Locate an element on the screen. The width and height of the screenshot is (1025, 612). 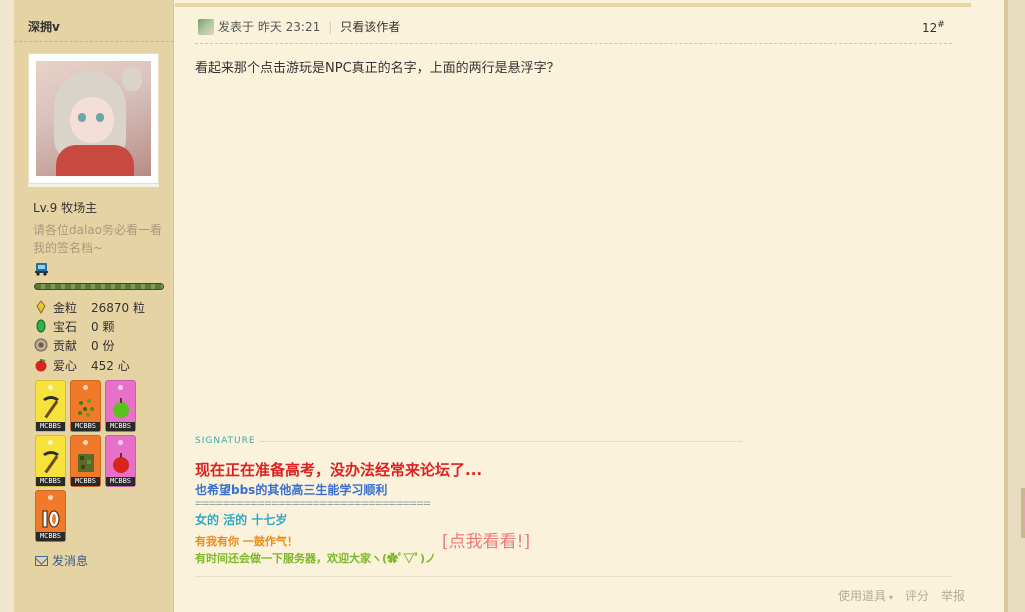
stat-value: 0 颗 is located at coordinates (103, 326).